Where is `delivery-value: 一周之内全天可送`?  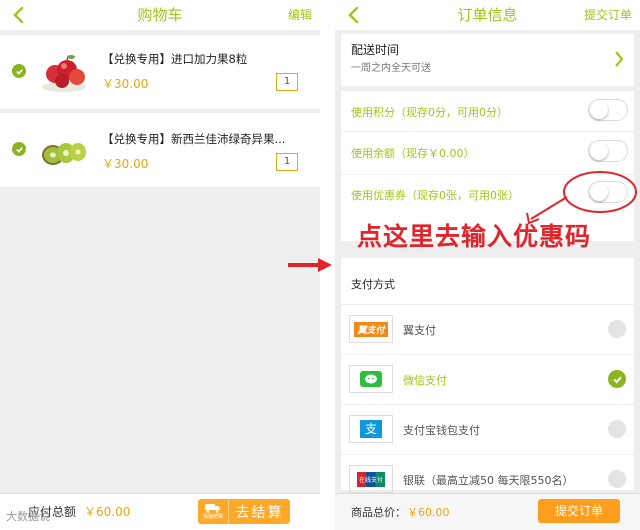
delivery-value: 一周之内全天可送 is located at coordinates (391, 68).